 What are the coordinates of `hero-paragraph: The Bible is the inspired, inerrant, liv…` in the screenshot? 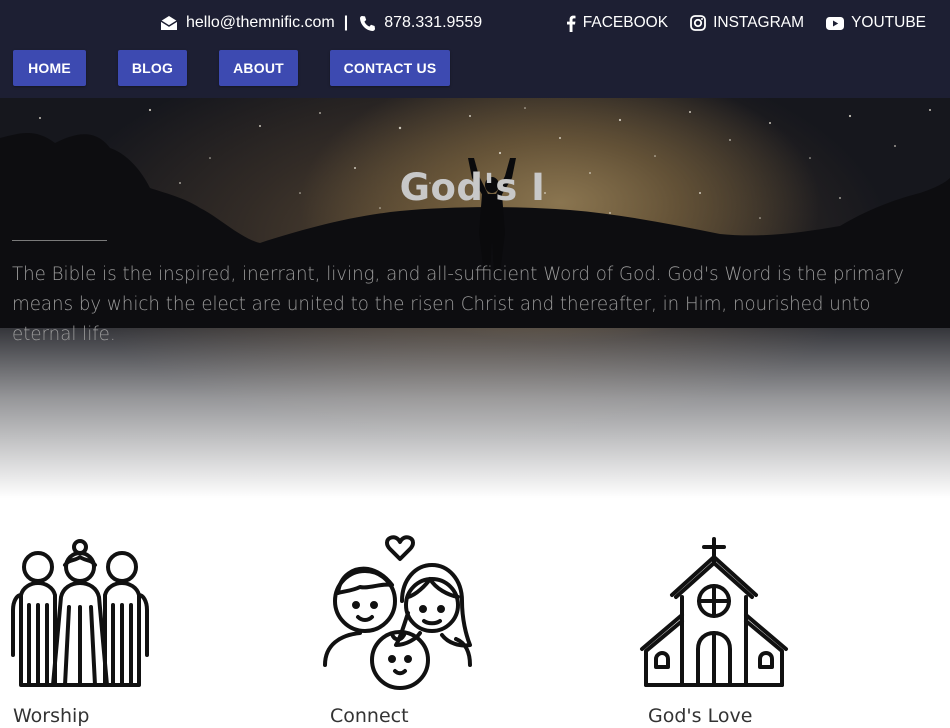 It's located at (458, 304).